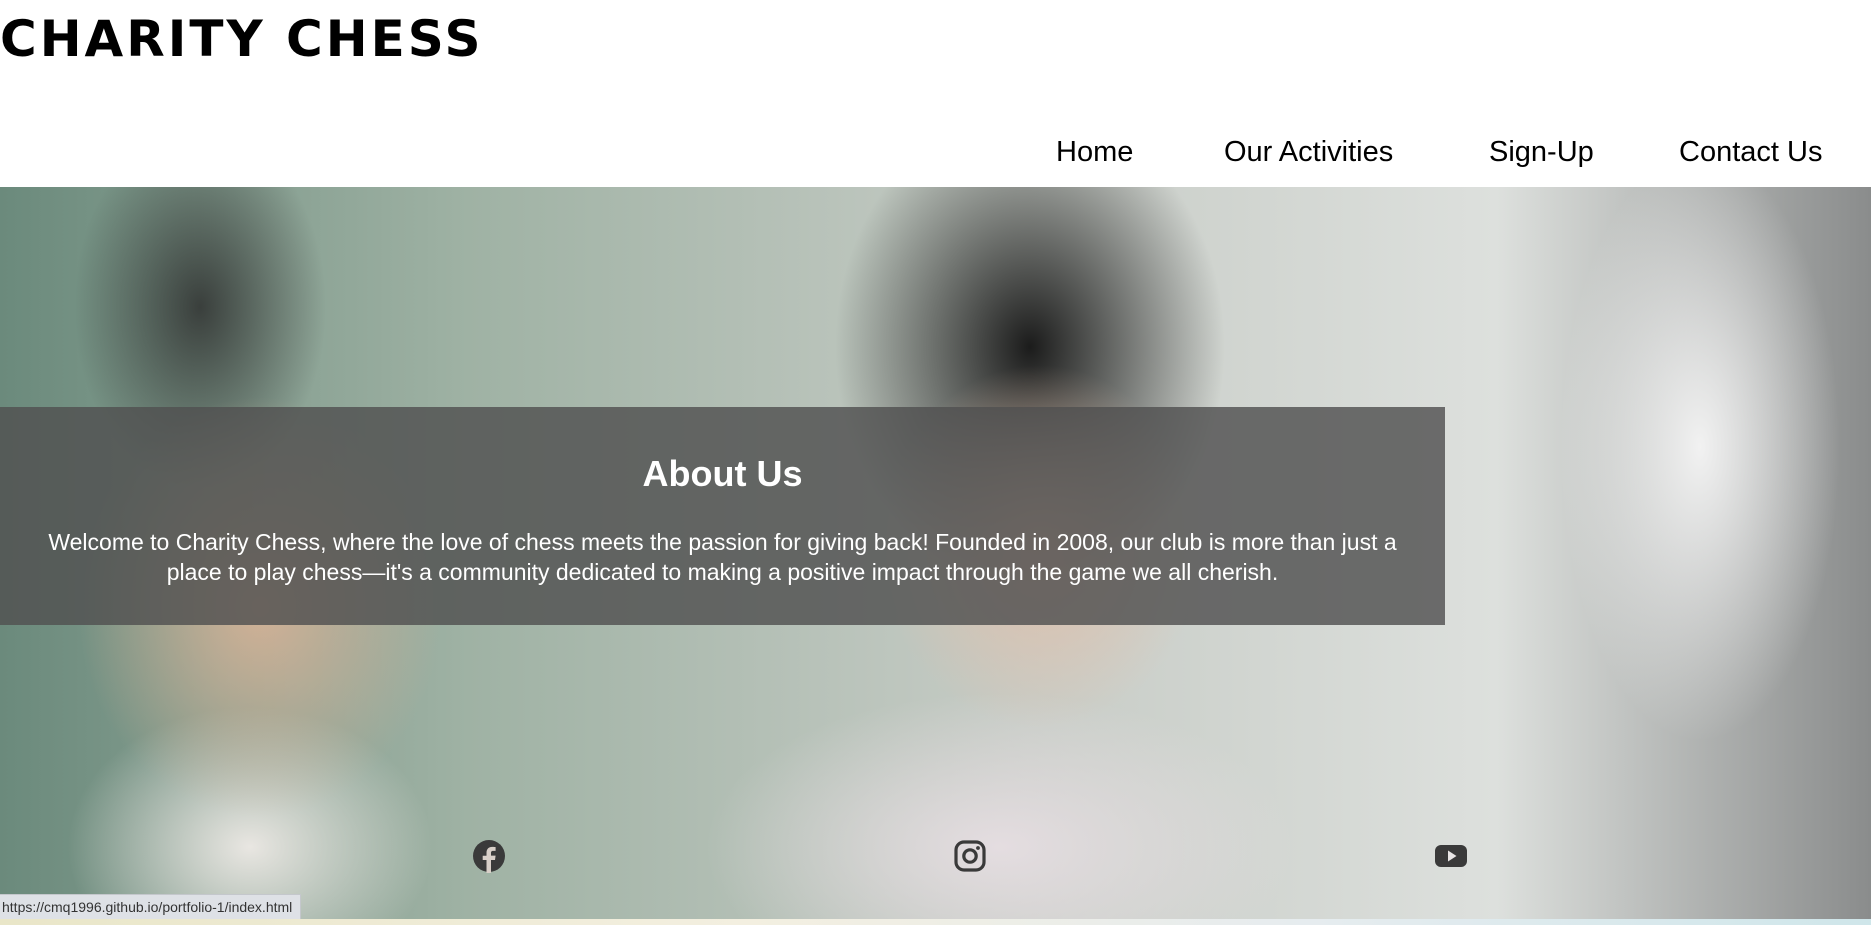 This screenshot has width=1871, height=925. What do you see at coordinates (935, 922) in the screenshot?
I see `bottom-edge-strip` at bounding box center [935, 922].